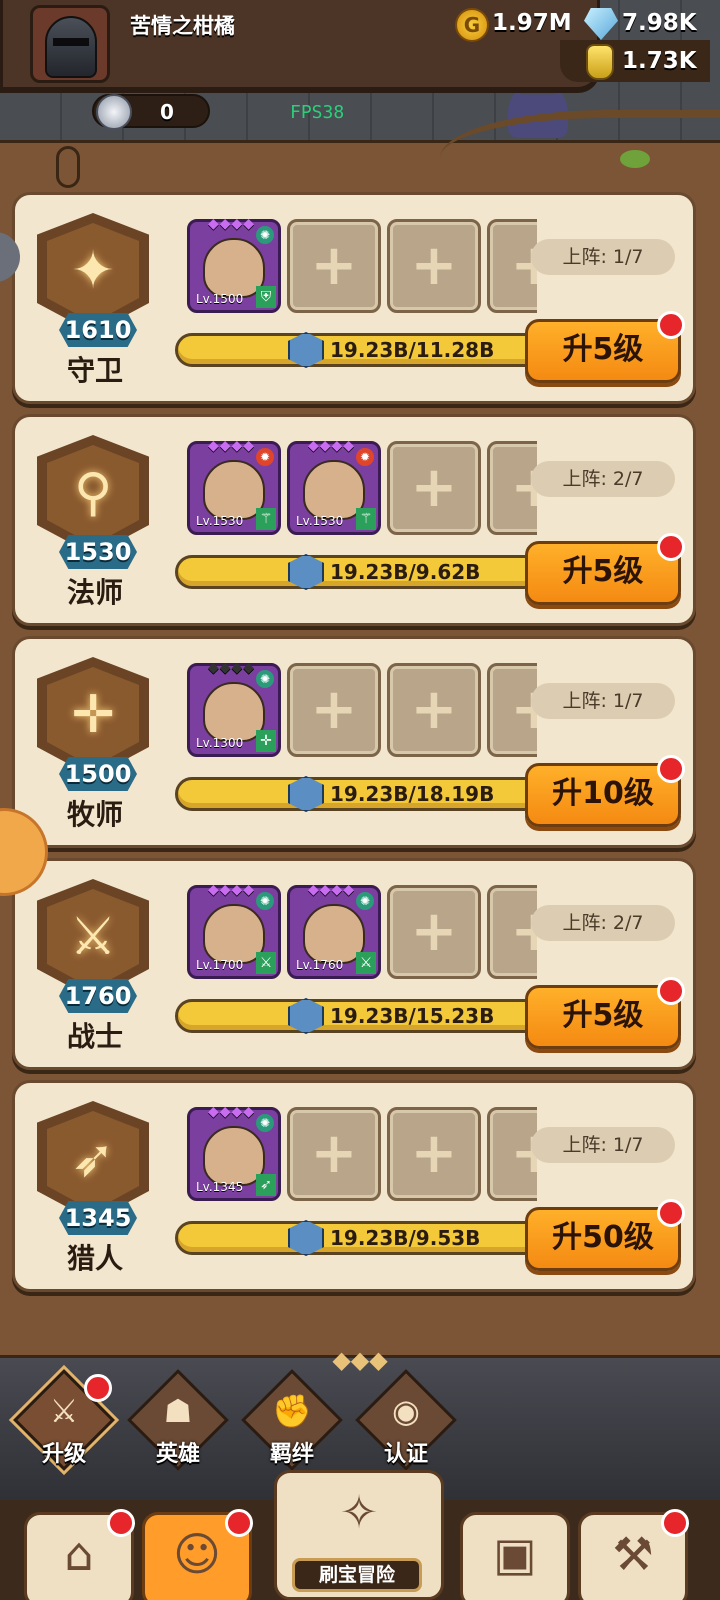 The width and height of the screenshot is (720, 1600). Describe the element at coordinates (220, 965) in the screenshot. I see `hero-level: Lv.1700` at that location.